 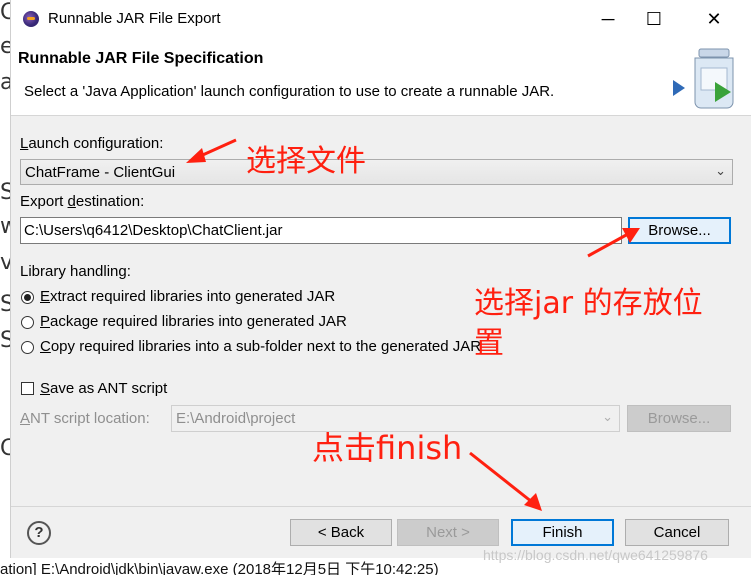 I want to click on radio-copy, so click(x=27, y=347).